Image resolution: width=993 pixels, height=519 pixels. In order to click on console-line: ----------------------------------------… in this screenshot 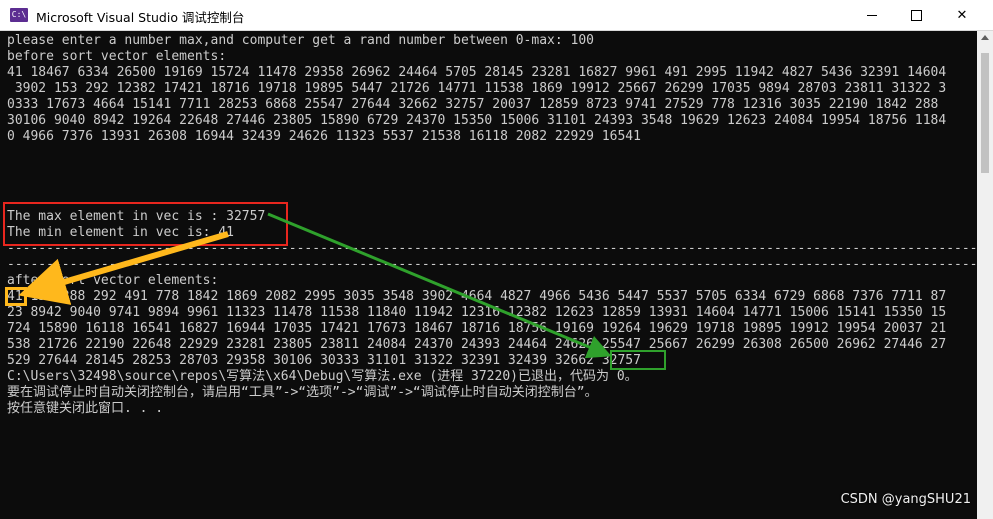, I will do `click(492, 264)`.